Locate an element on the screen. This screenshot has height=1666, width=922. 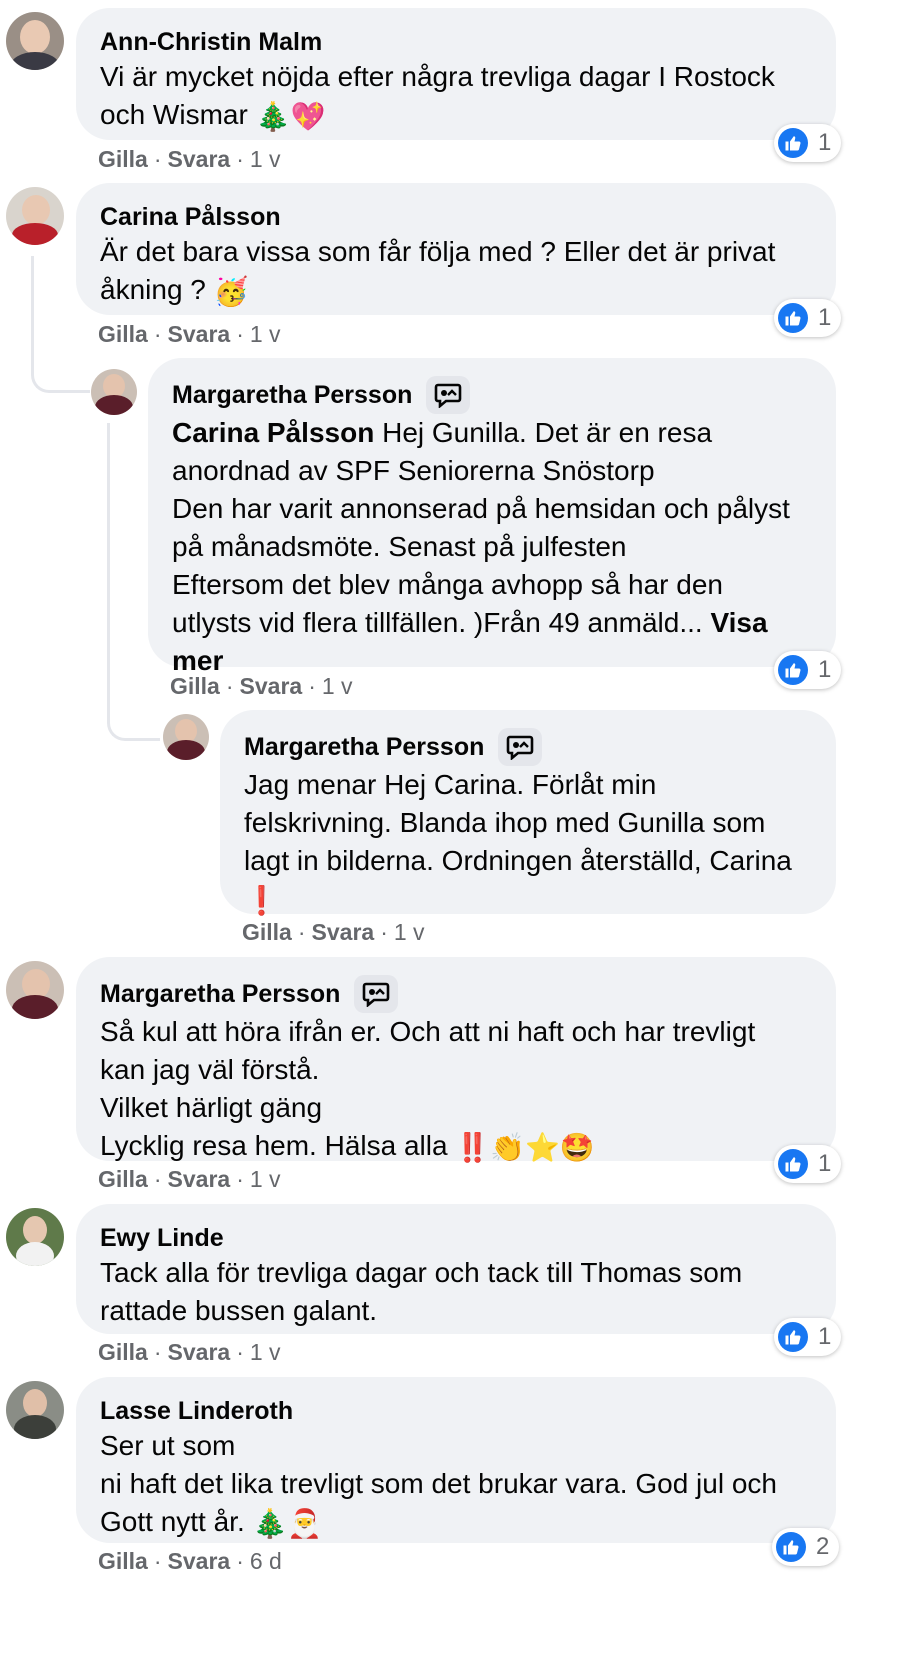
reaction-count: 2 is located at coordinates (806, 1547).